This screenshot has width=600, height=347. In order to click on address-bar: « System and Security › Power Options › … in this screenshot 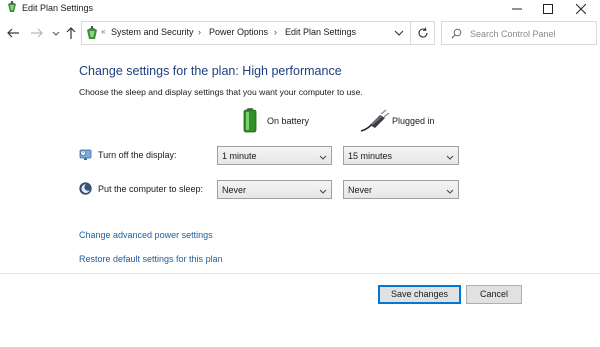, I will do `click(246, 33)`.